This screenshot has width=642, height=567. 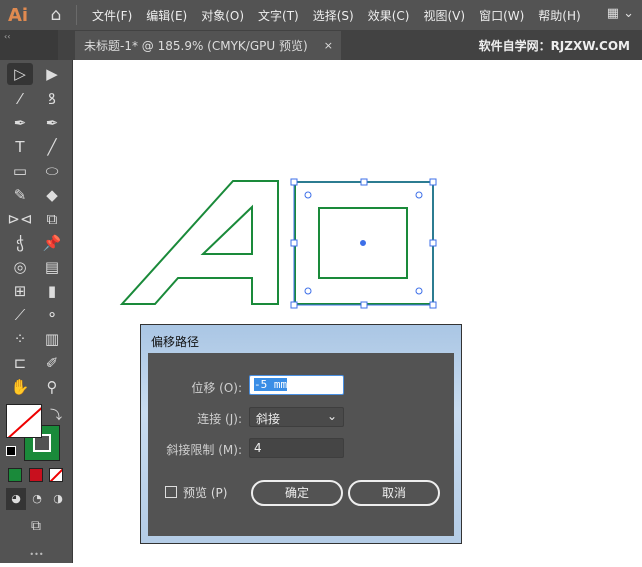 What do you see at coordinates (20, 219) in the screenshot?
I see `reflect-tool-icon: ⊳⊲` at bounding box center [20, 219].